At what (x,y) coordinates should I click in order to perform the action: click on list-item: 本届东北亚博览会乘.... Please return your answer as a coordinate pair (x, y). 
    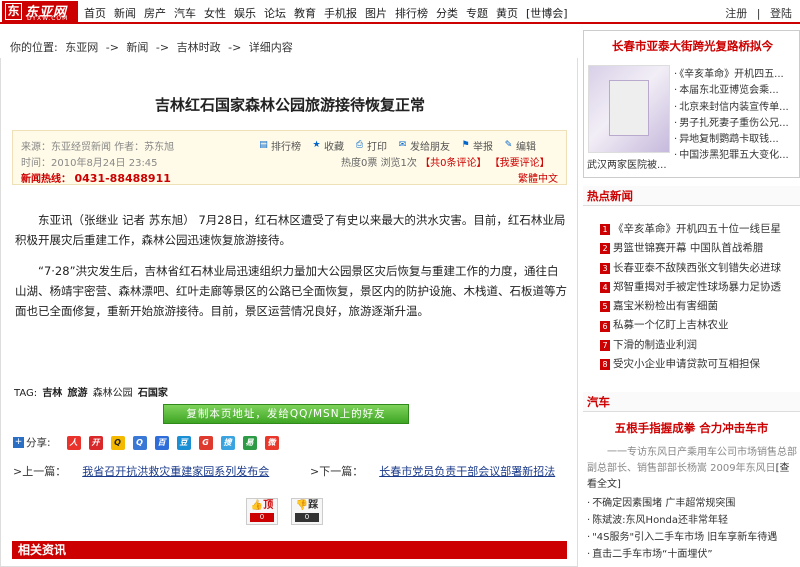
    Looking at the image, I should click on (736, 91).